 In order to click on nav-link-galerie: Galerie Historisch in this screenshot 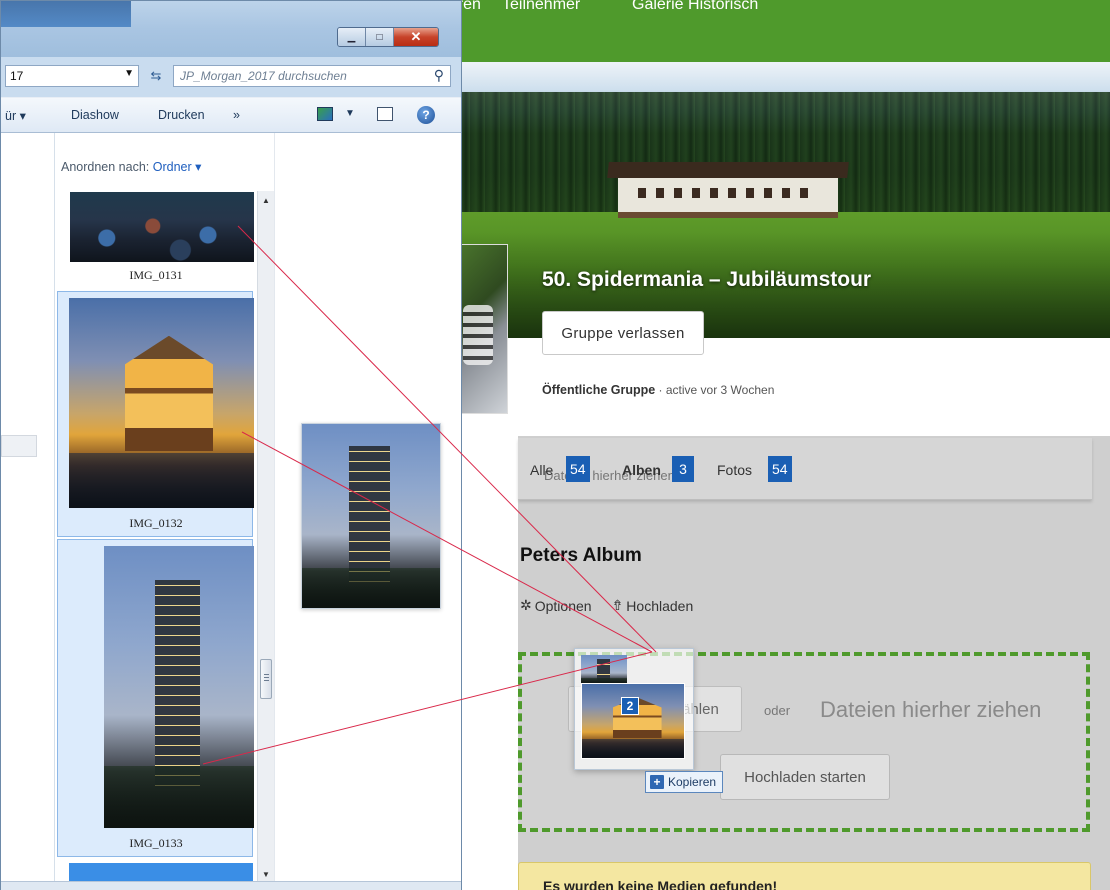, I will do `click(695, 7)`.